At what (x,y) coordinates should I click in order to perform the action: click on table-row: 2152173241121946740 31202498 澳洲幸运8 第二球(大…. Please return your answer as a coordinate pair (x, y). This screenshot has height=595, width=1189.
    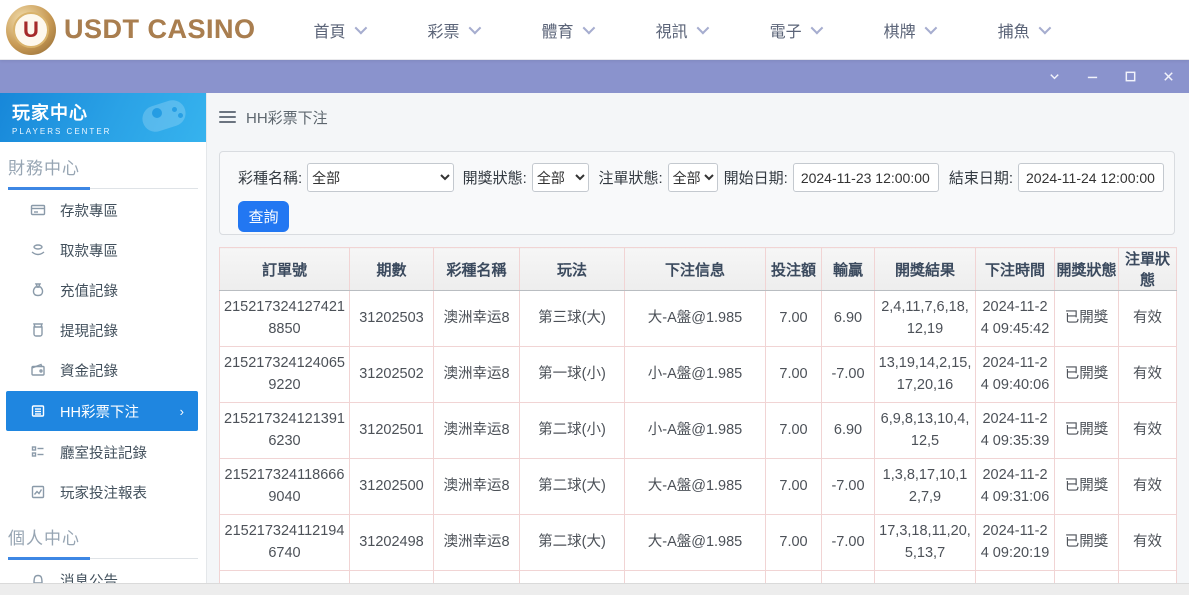
    Looking at the image, I should click on (698, 542).